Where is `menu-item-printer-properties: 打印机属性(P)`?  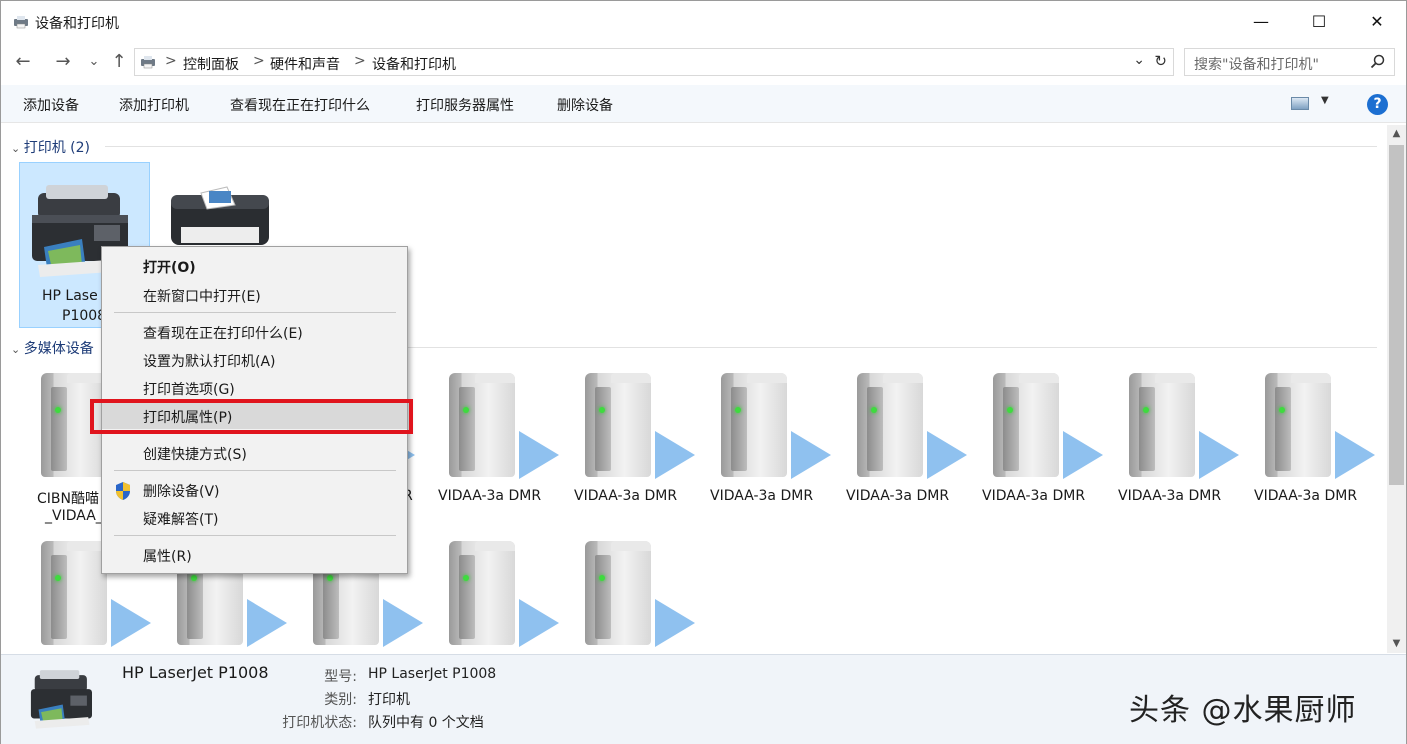
menu-item-printer-properties: 打印机属性(P) is located at coordinates (254, 416).